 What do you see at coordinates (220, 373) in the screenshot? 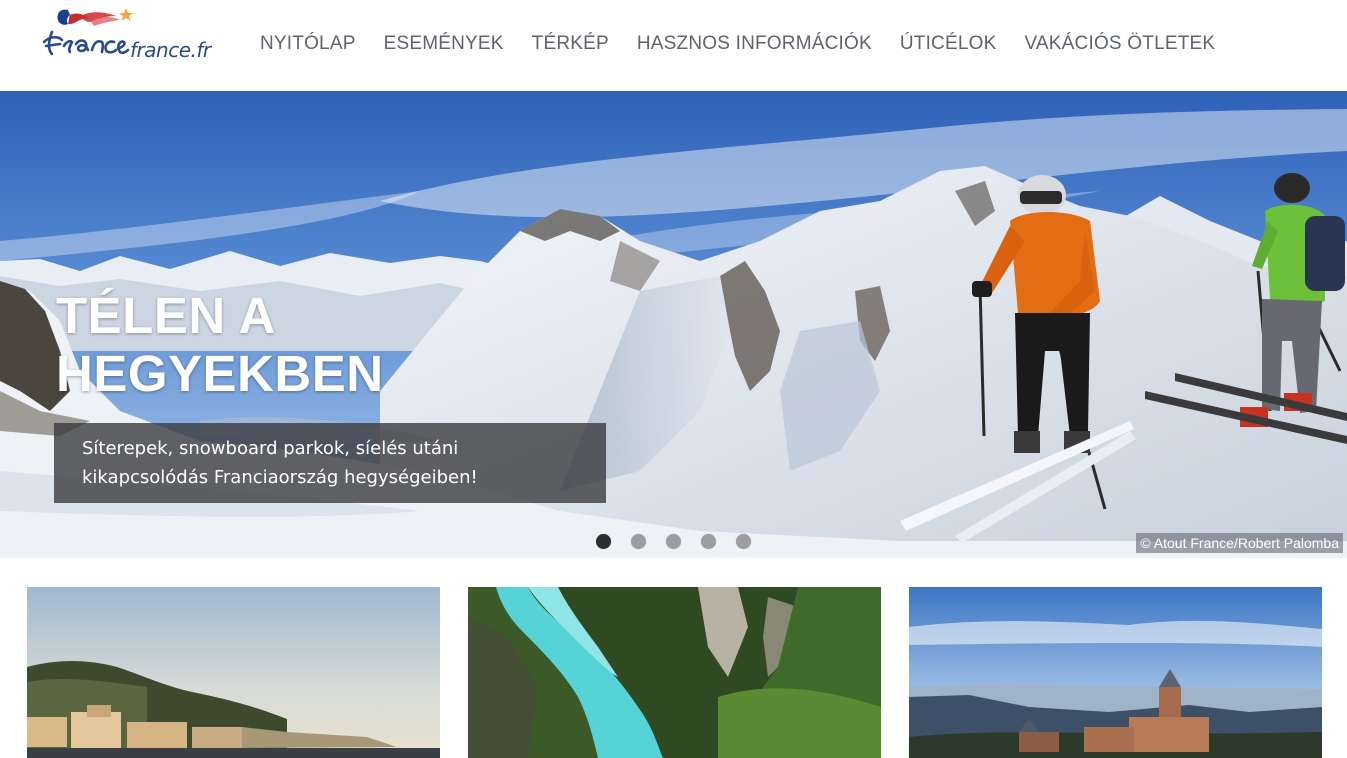
I see `hero-title-line-2: HEGYEKBEN` at bounding box center [220, 373].